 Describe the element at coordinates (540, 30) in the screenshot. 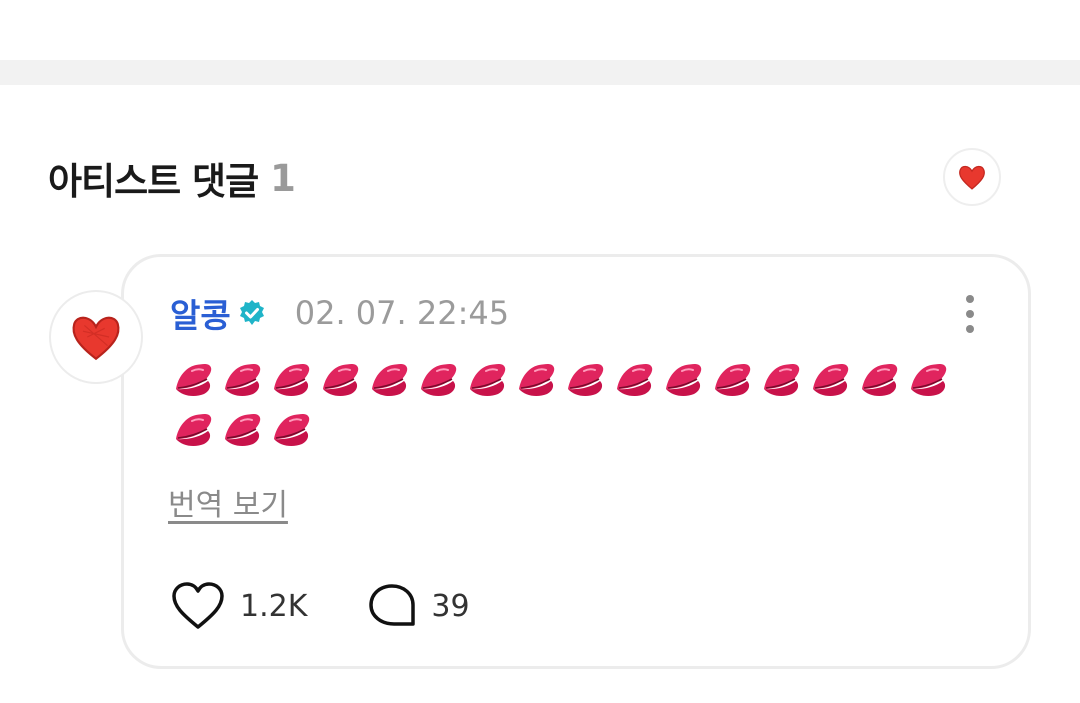

I see `top-blank-area` at that location.